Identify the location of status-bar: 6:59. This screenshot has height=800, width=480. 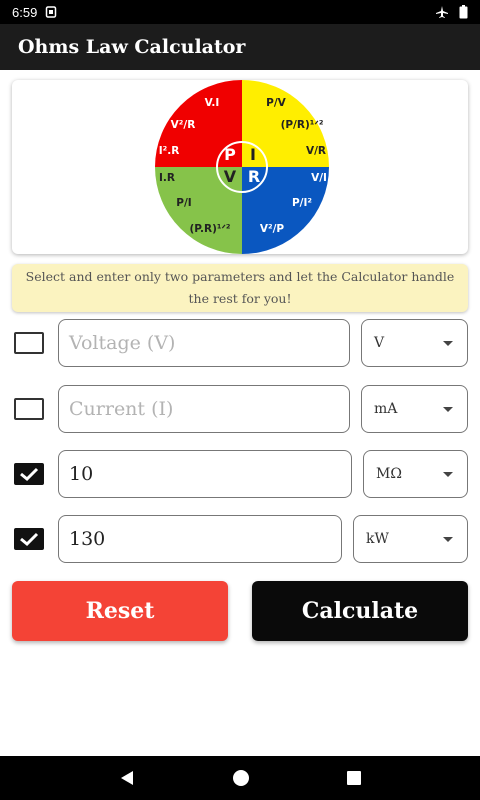
(240, 12).